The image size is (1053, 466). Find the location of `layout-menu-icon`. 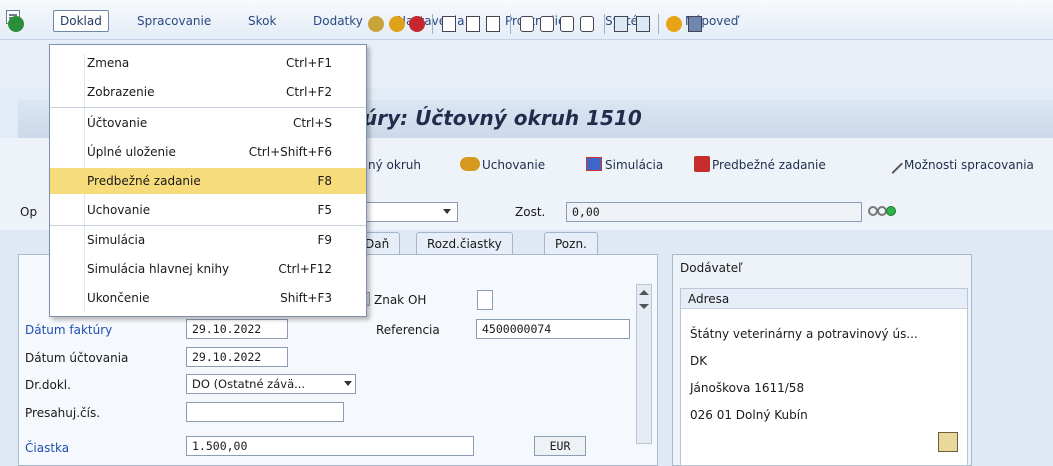

layout-menu-icon is located at coordinates (695, 24).